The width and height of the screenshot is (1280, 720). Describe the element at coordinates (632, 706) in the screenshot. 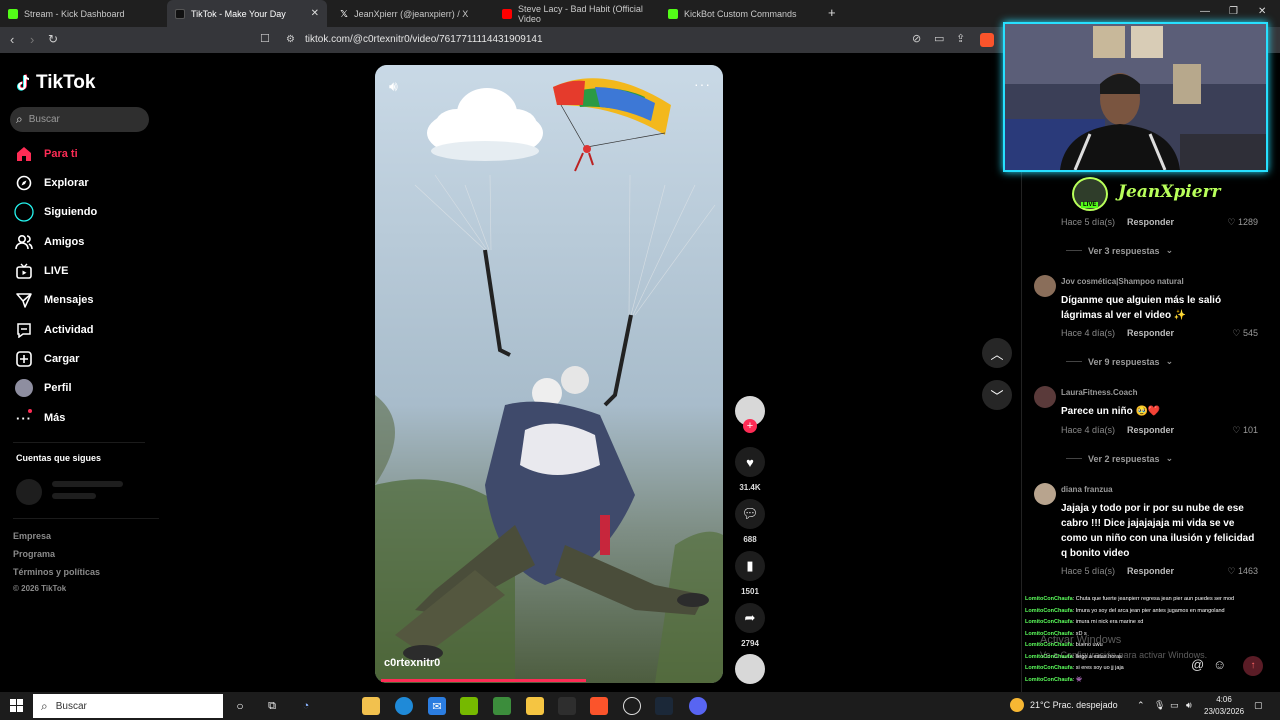

I see `obs-studio-icon` at that location.